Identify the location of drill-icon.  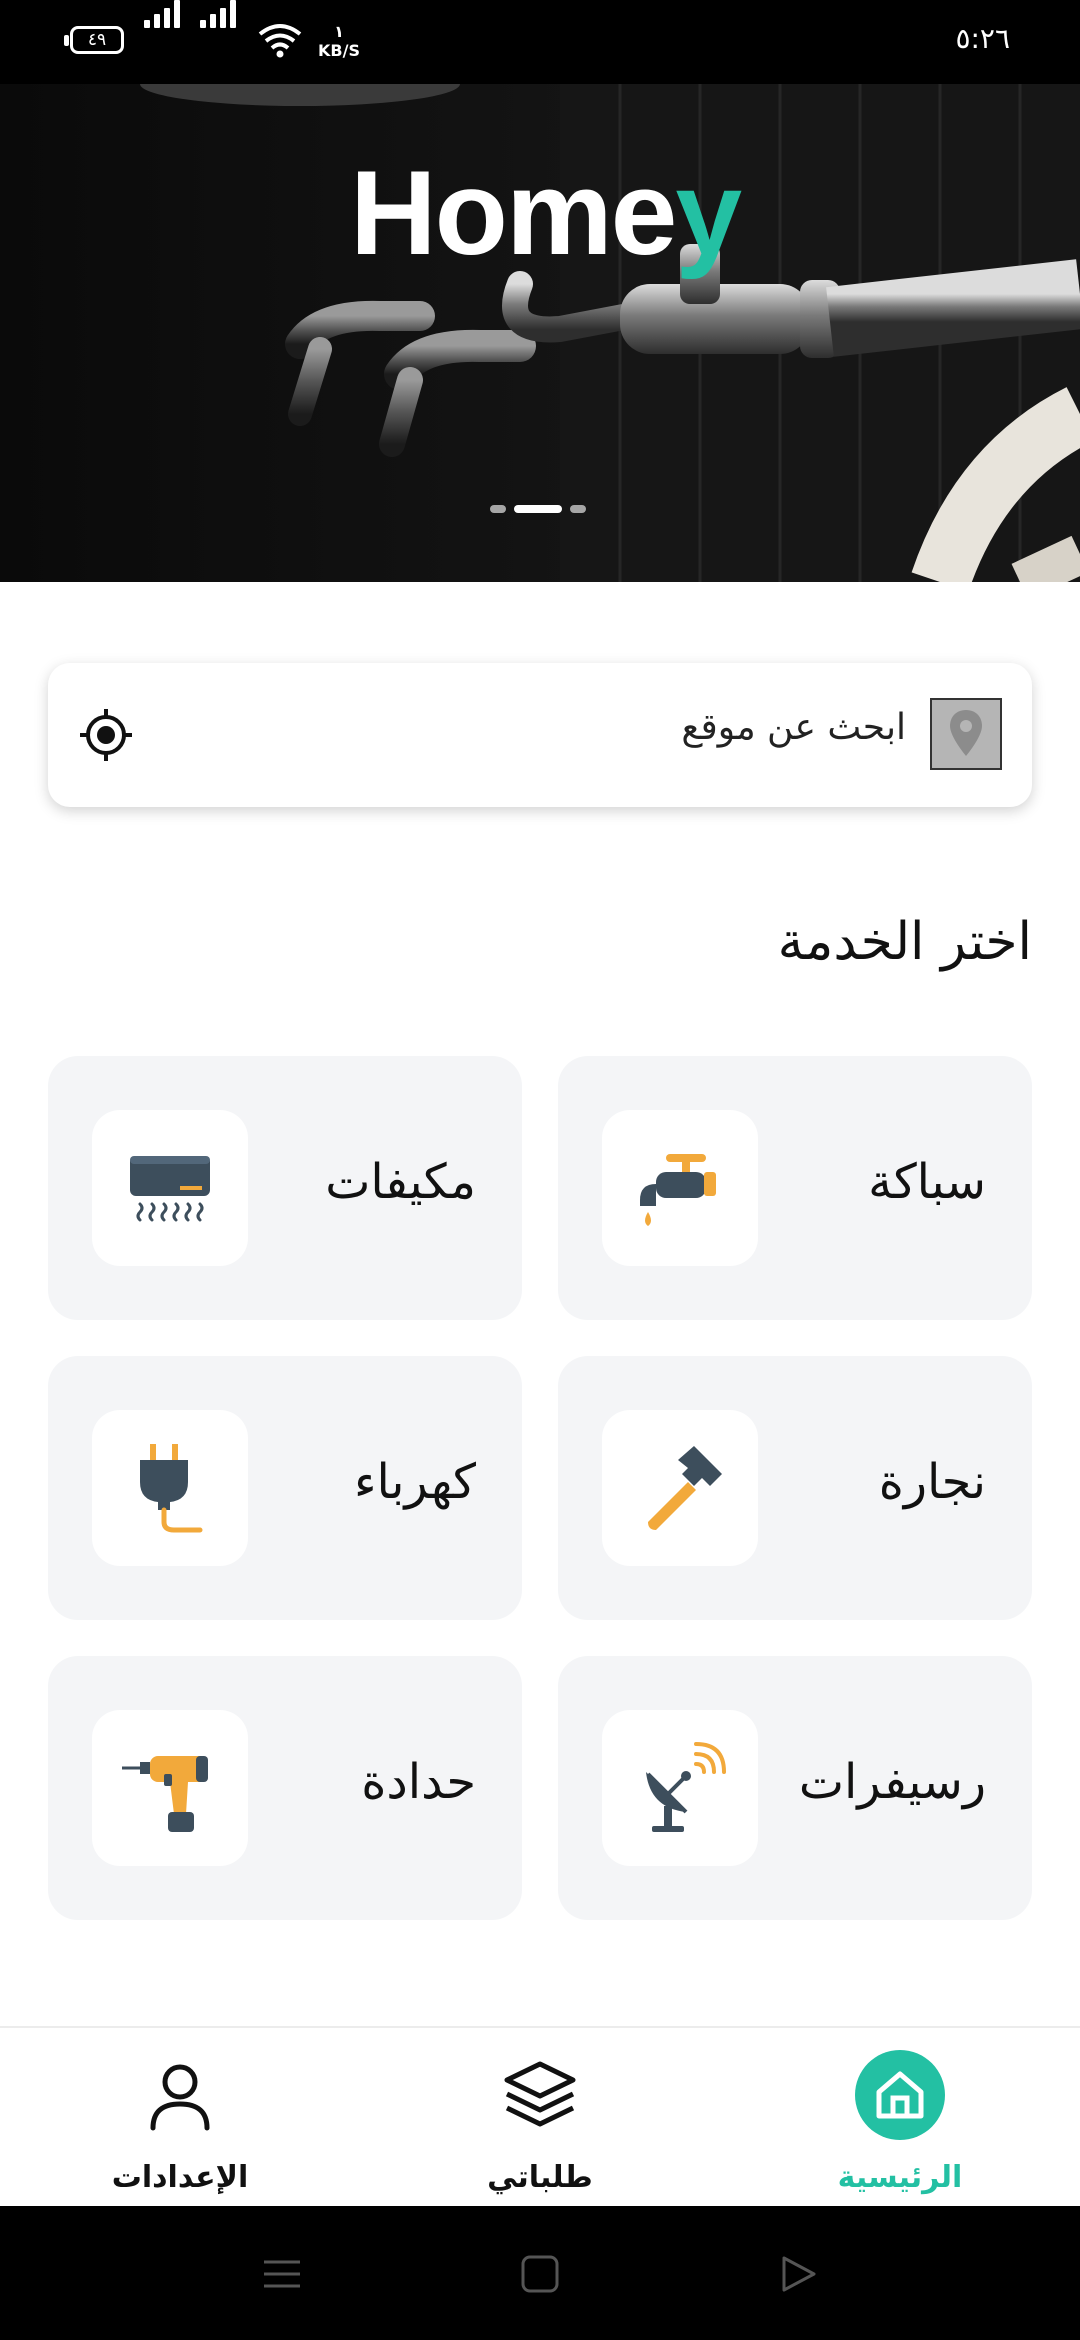
(165, 1794).